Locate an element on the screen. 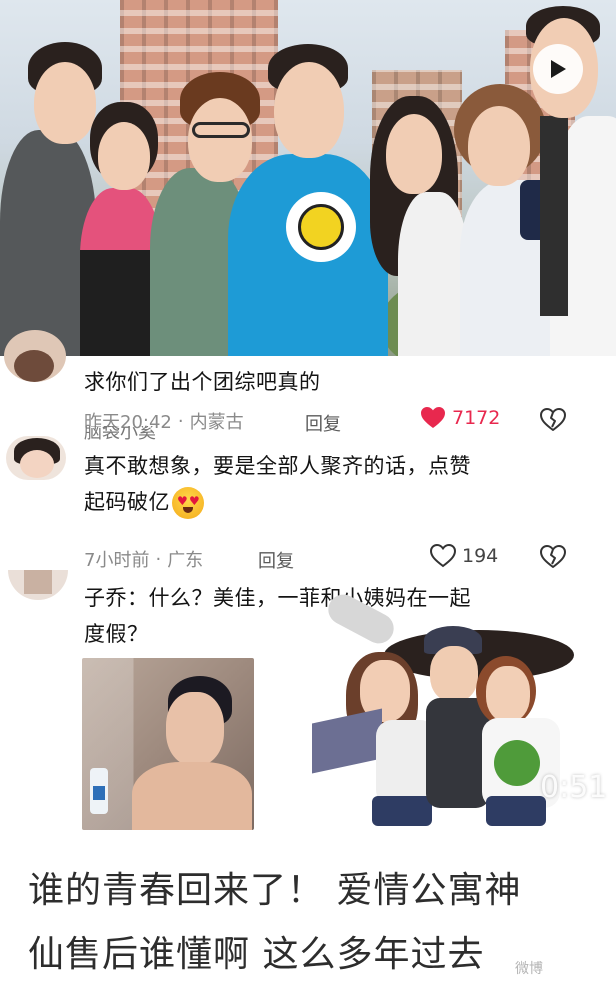 This screenshot has height=984, width=616. like-count: 194 is located at coordinates (480, 556).